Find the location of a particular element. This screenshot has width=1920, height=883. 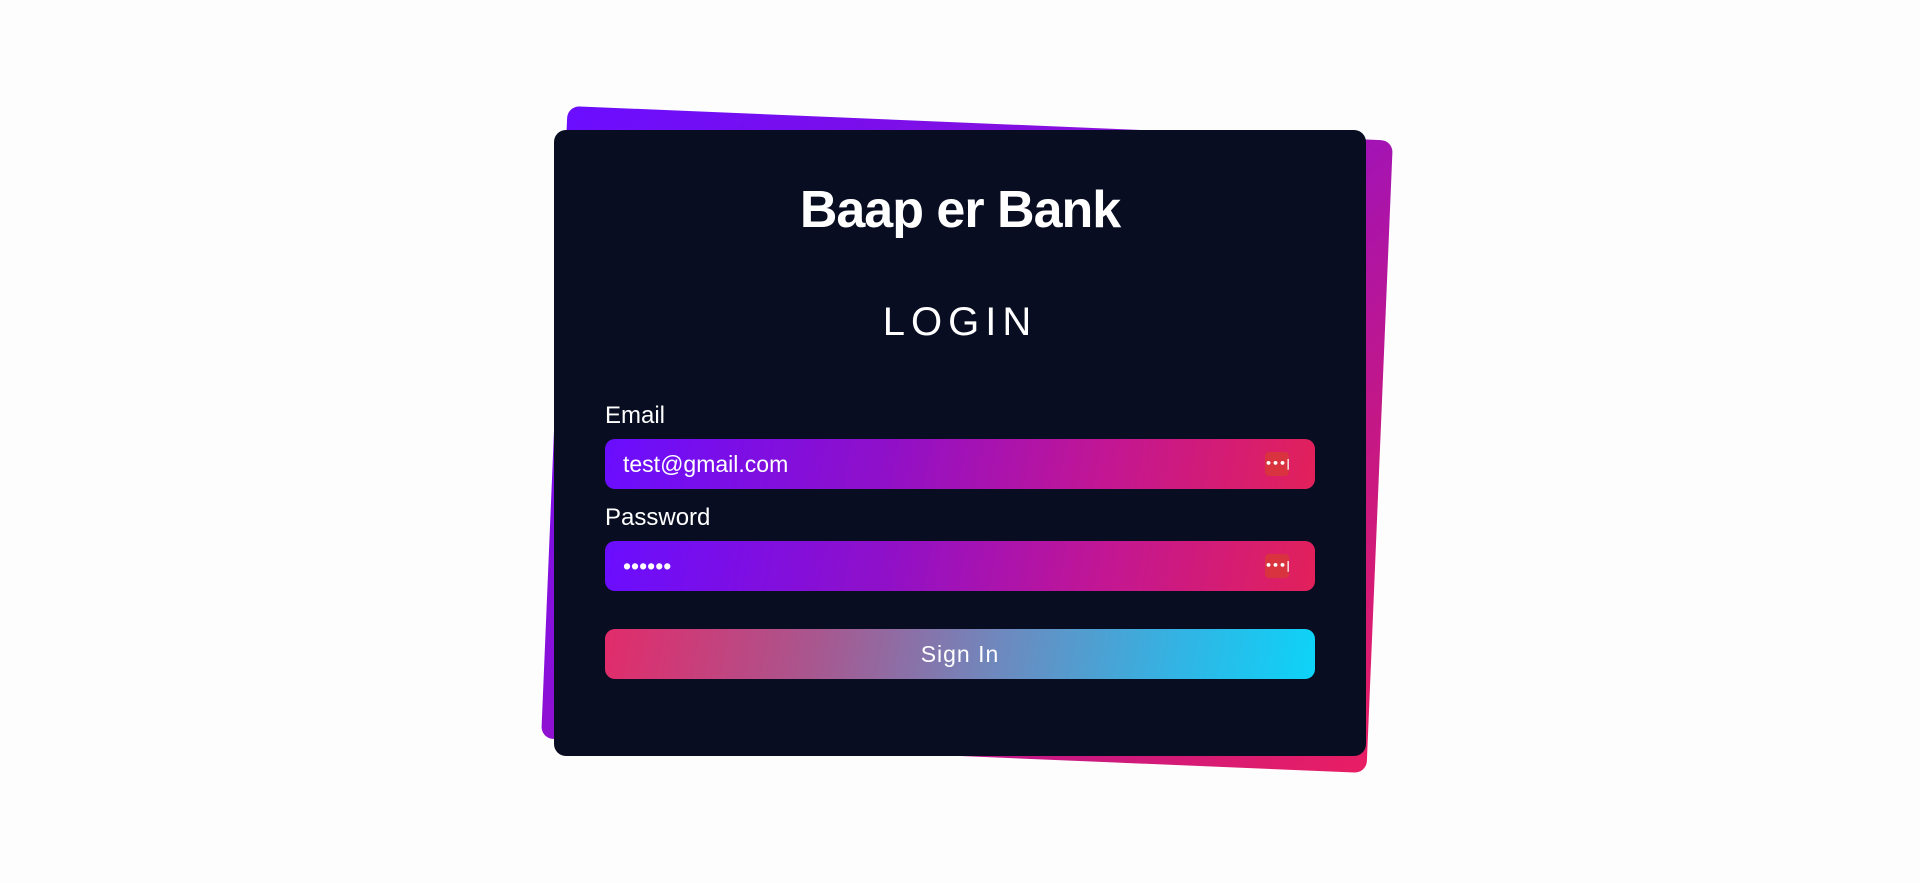

email-field is located at coordinates (925, 464).